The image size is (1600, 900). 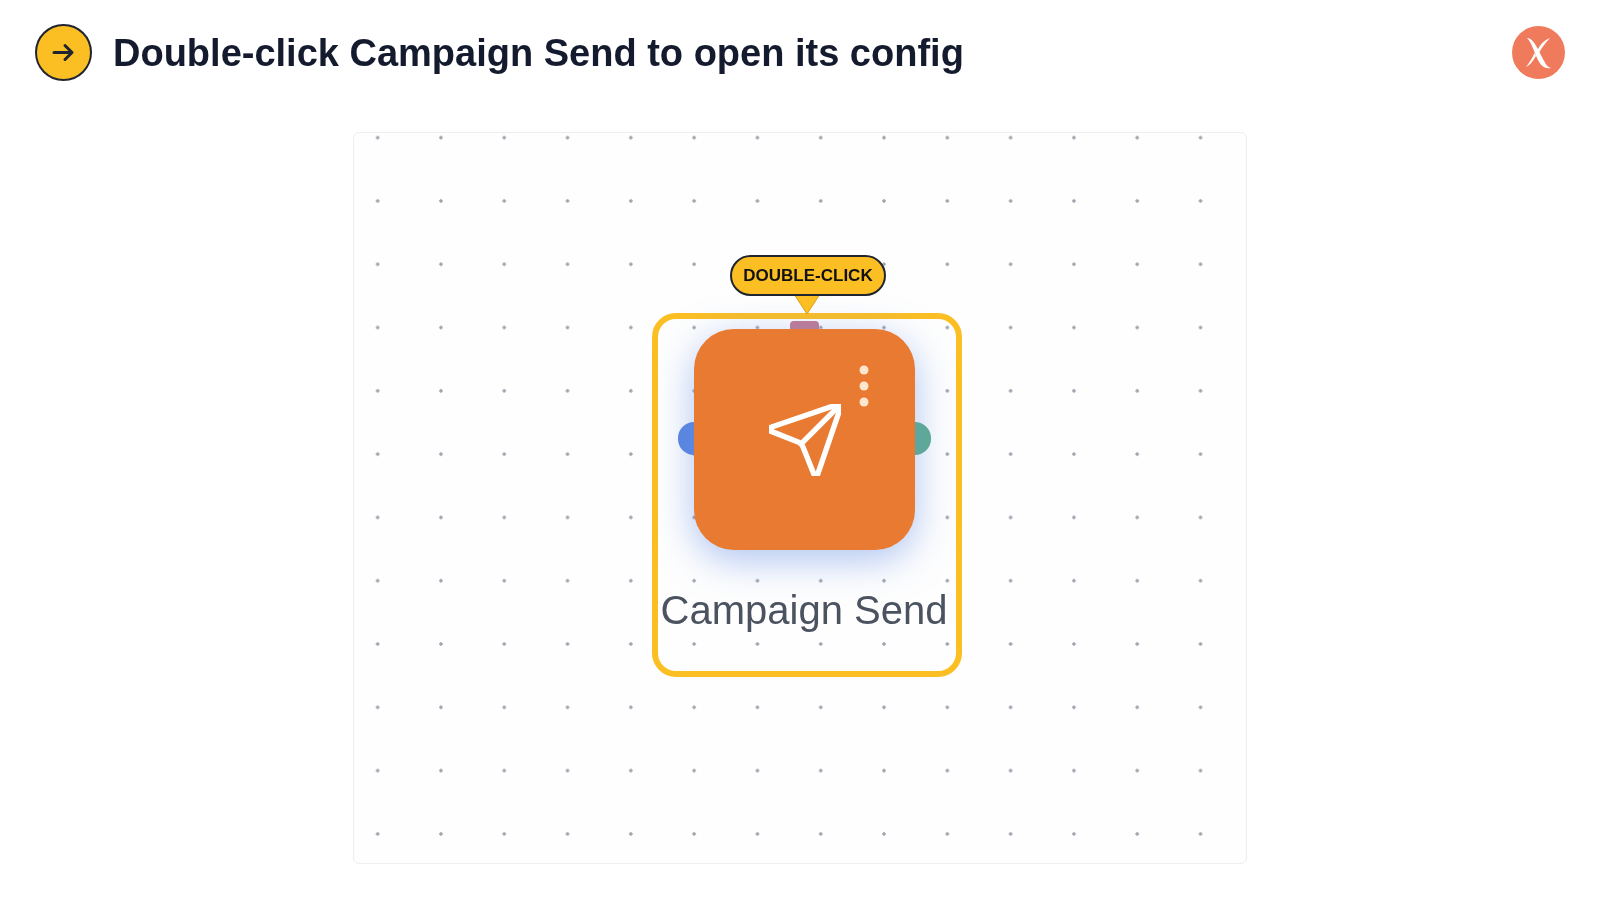 I want to click on node-tile, so click(x=804, y=439).